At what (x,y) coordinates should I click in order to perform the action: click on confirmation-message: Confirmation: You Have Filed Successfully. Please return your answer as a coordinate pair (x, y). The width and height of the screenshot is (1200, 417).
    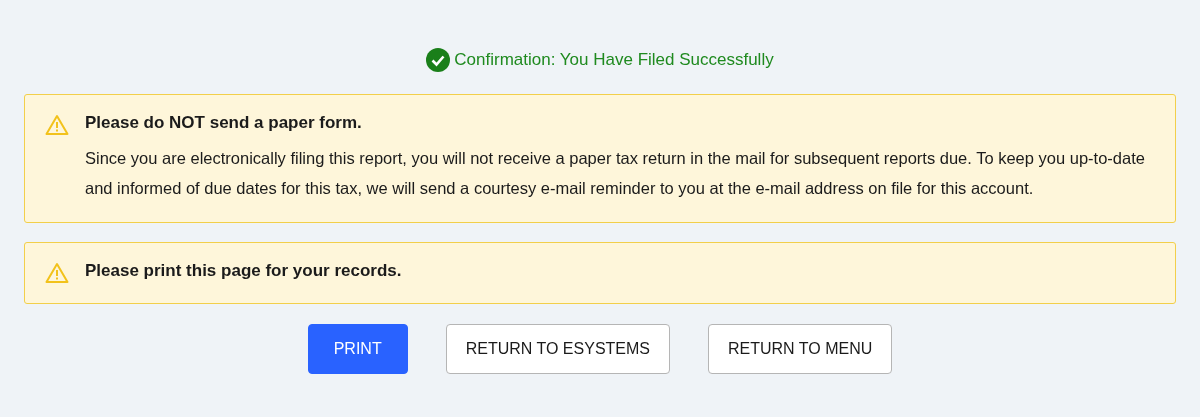
    Looking at the image, I should click on (614, 60).